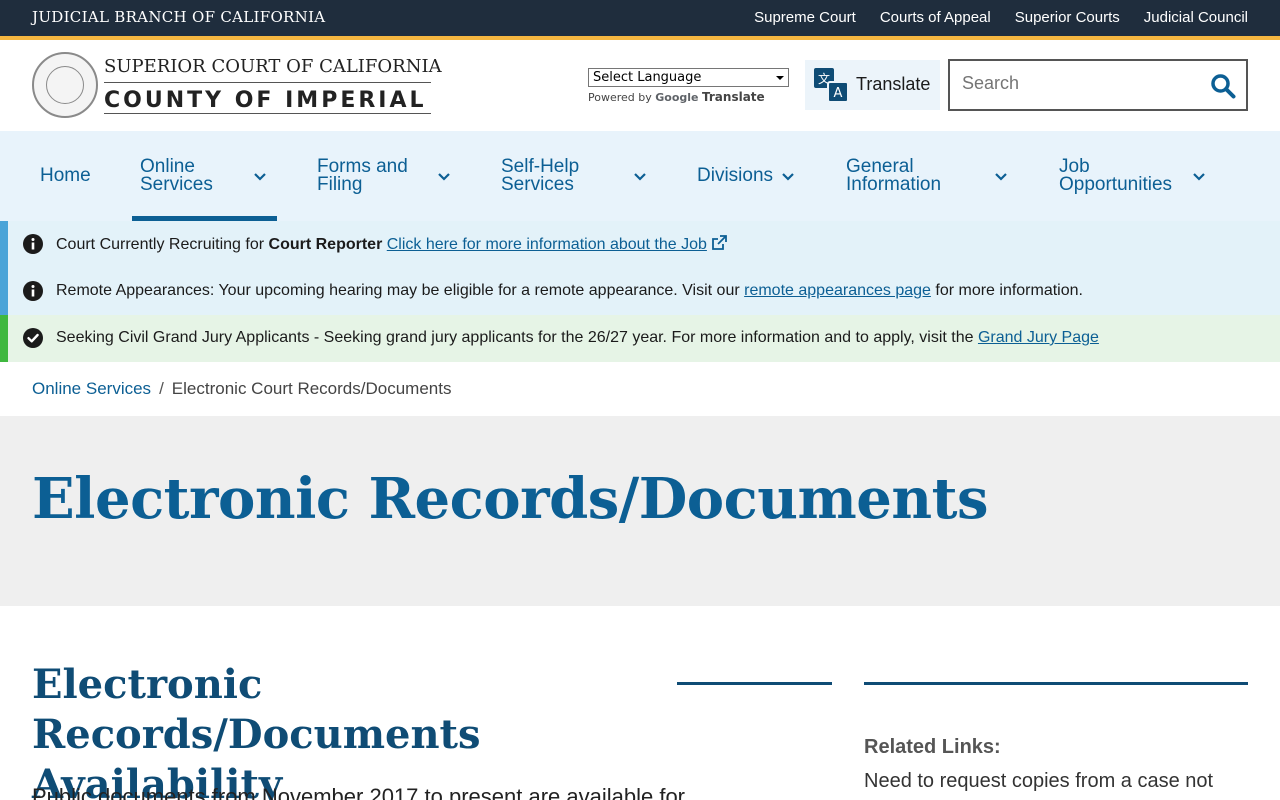  I want to click on nav-job-label: Job Opportunities, so click(1116, 175).